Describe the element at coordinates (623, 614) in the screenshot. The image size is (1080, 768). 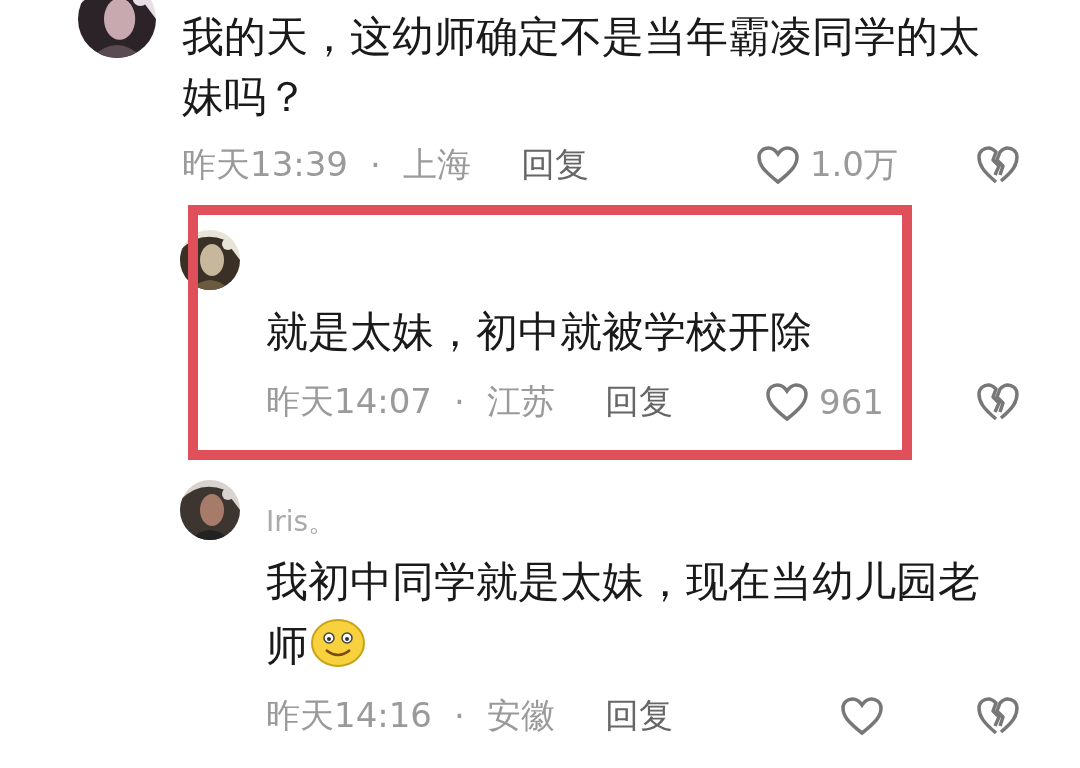
I see `comment-text: 我初中同学就是太妹，现在当幼儿园老师` at that location.